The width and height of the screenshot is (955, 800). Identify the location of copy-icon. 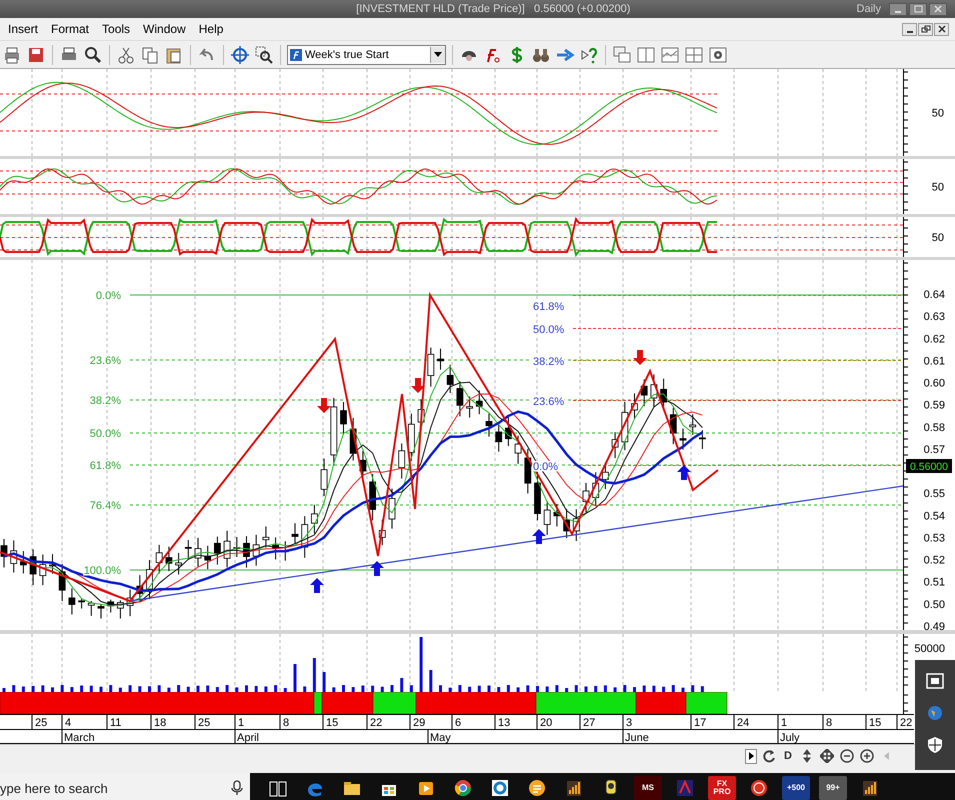
(150, 54).